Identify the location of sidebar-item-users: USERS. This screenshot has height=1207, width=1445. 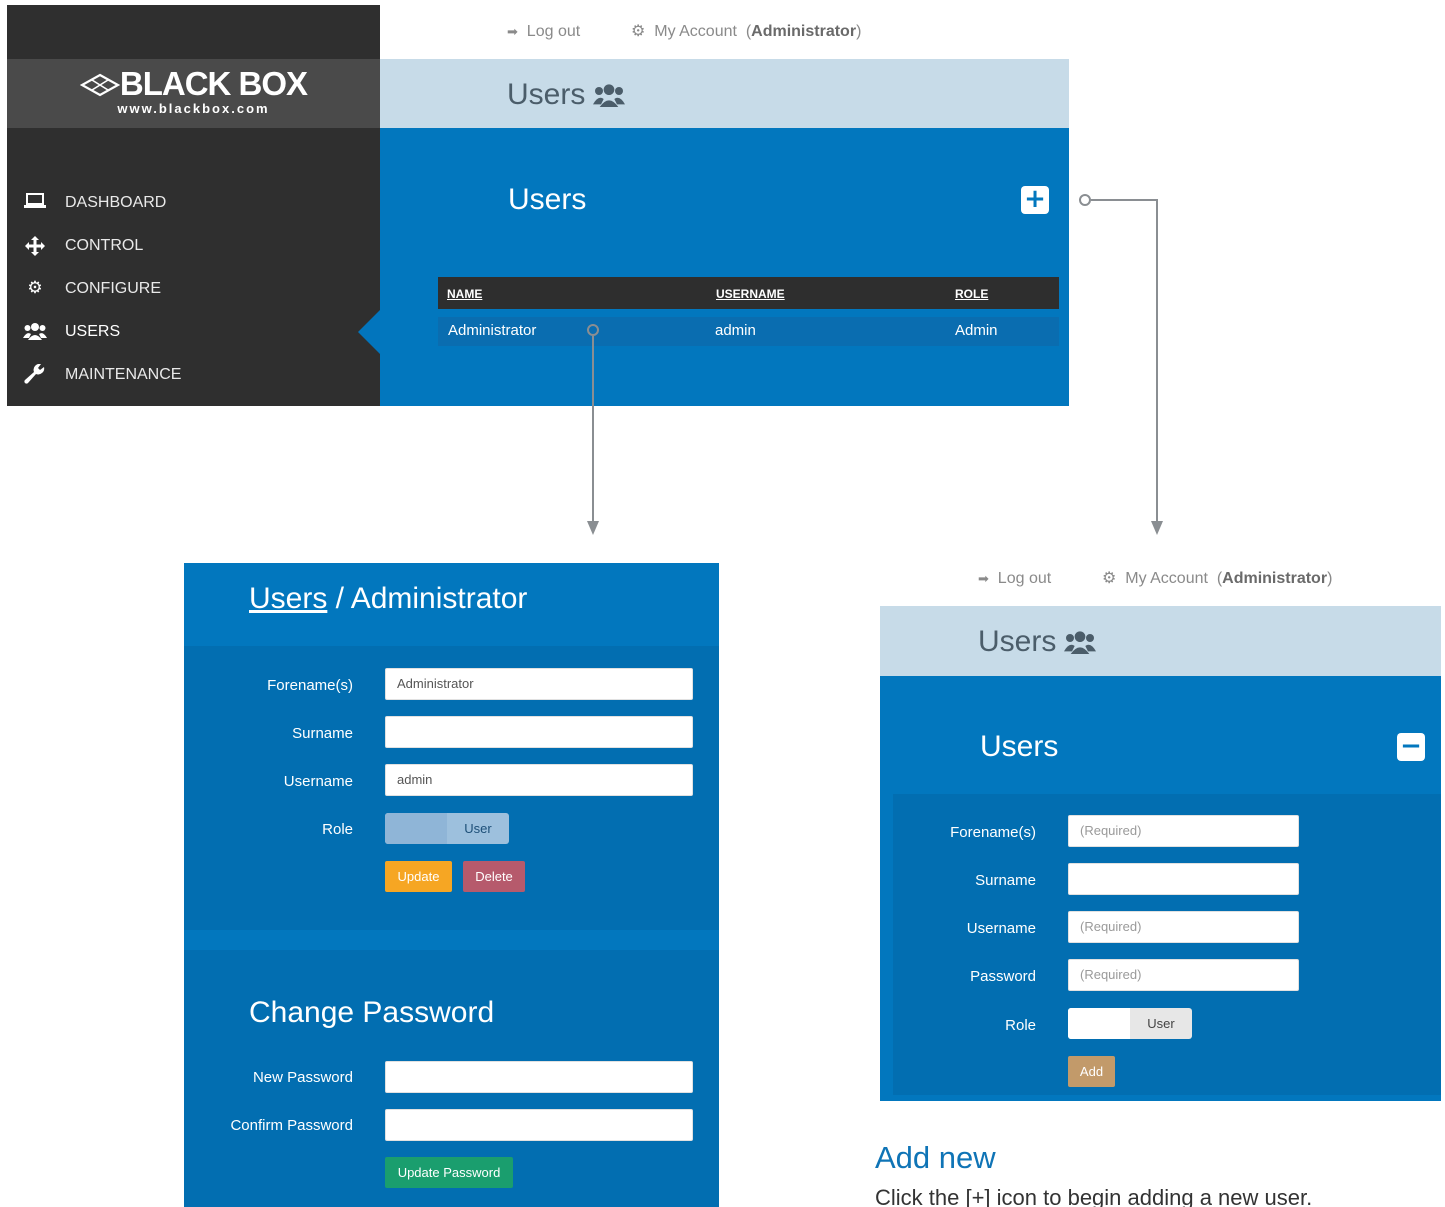
(193, 332).